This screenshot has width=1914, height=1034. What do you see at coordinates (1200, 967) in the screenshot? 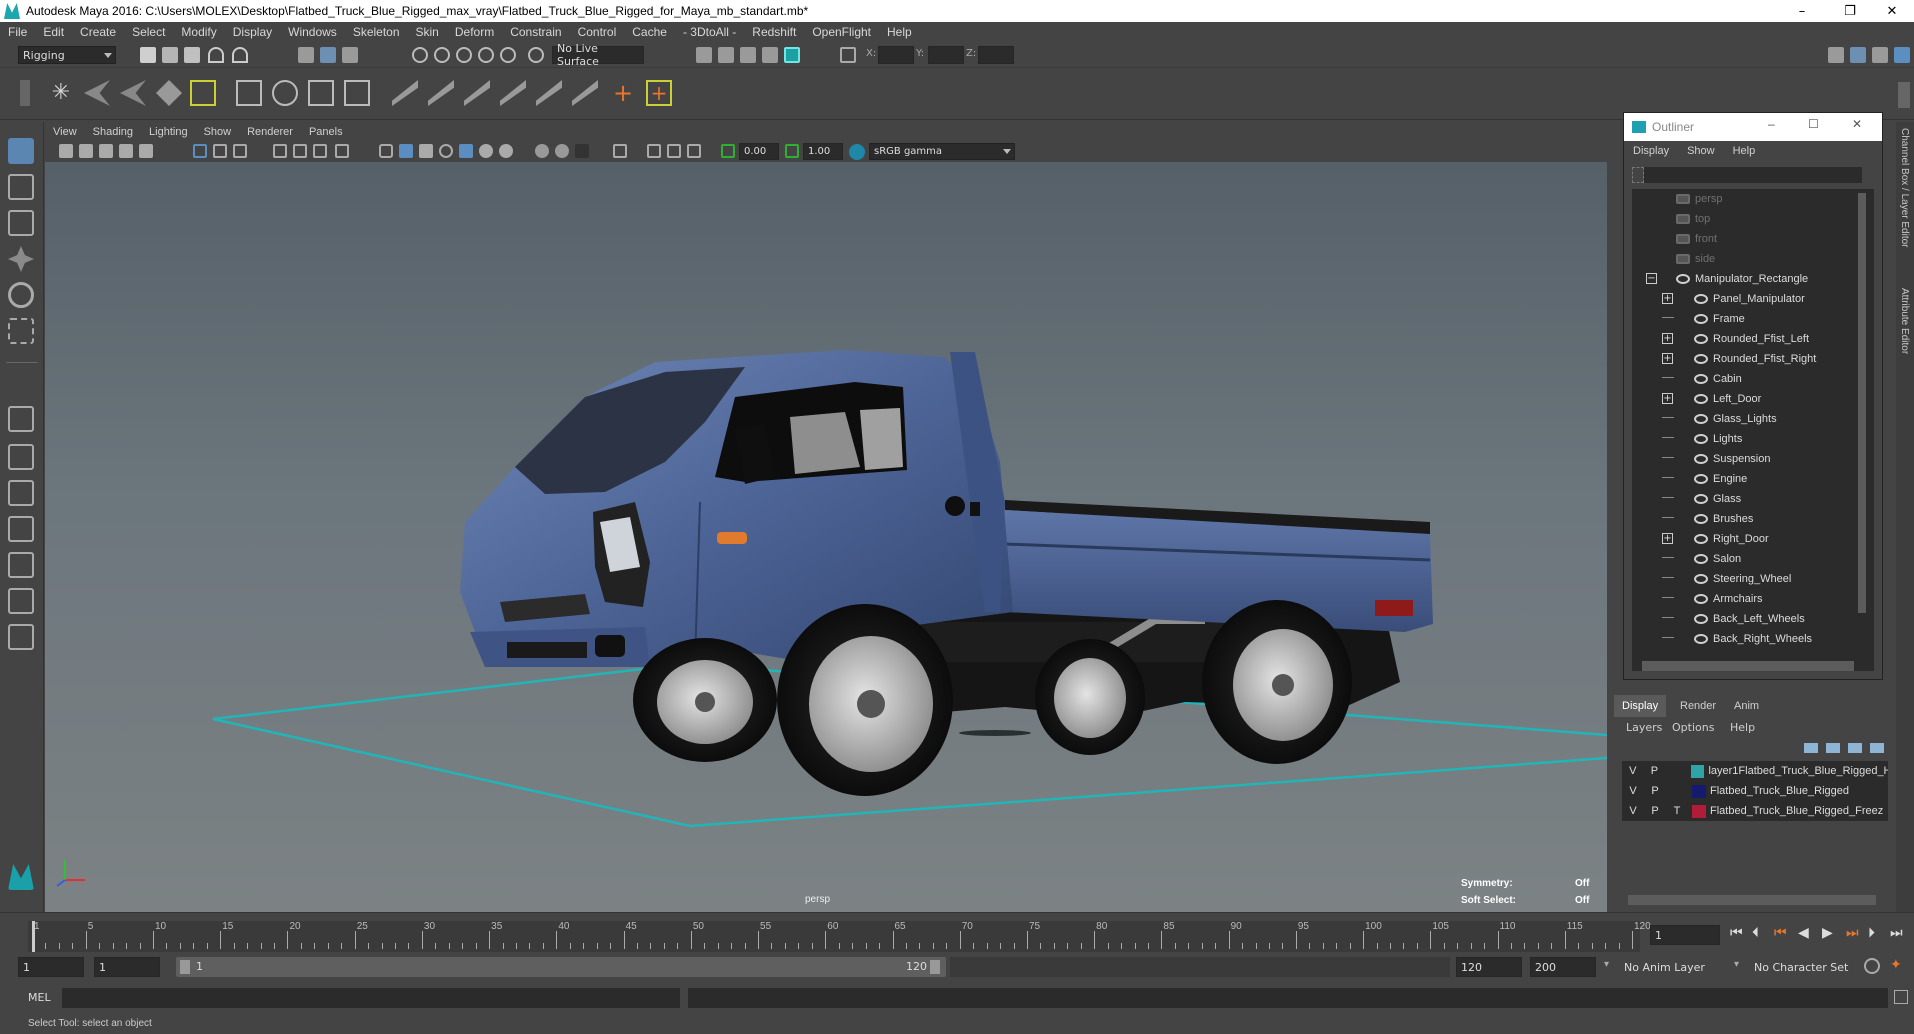
I see `range-slider-track` at bounding box center [1200, 967].